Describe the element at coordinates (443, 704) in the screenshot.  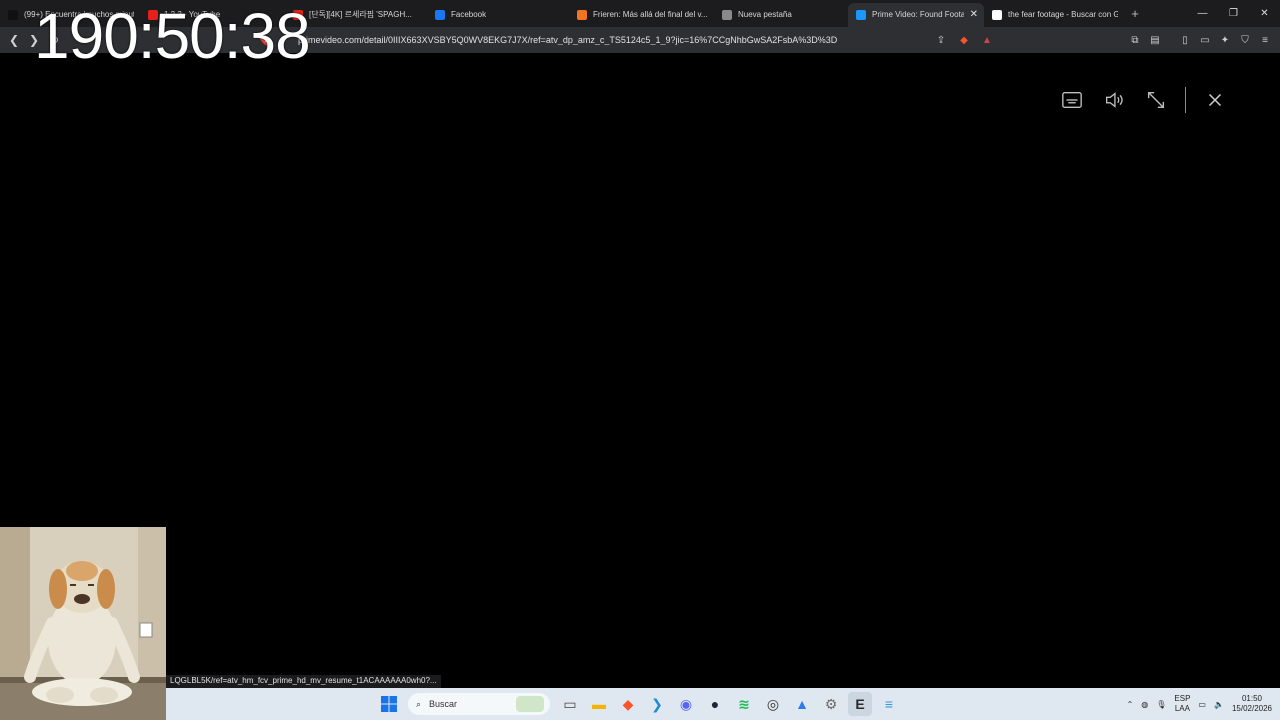
I see `search-label: Buscar` at that location.